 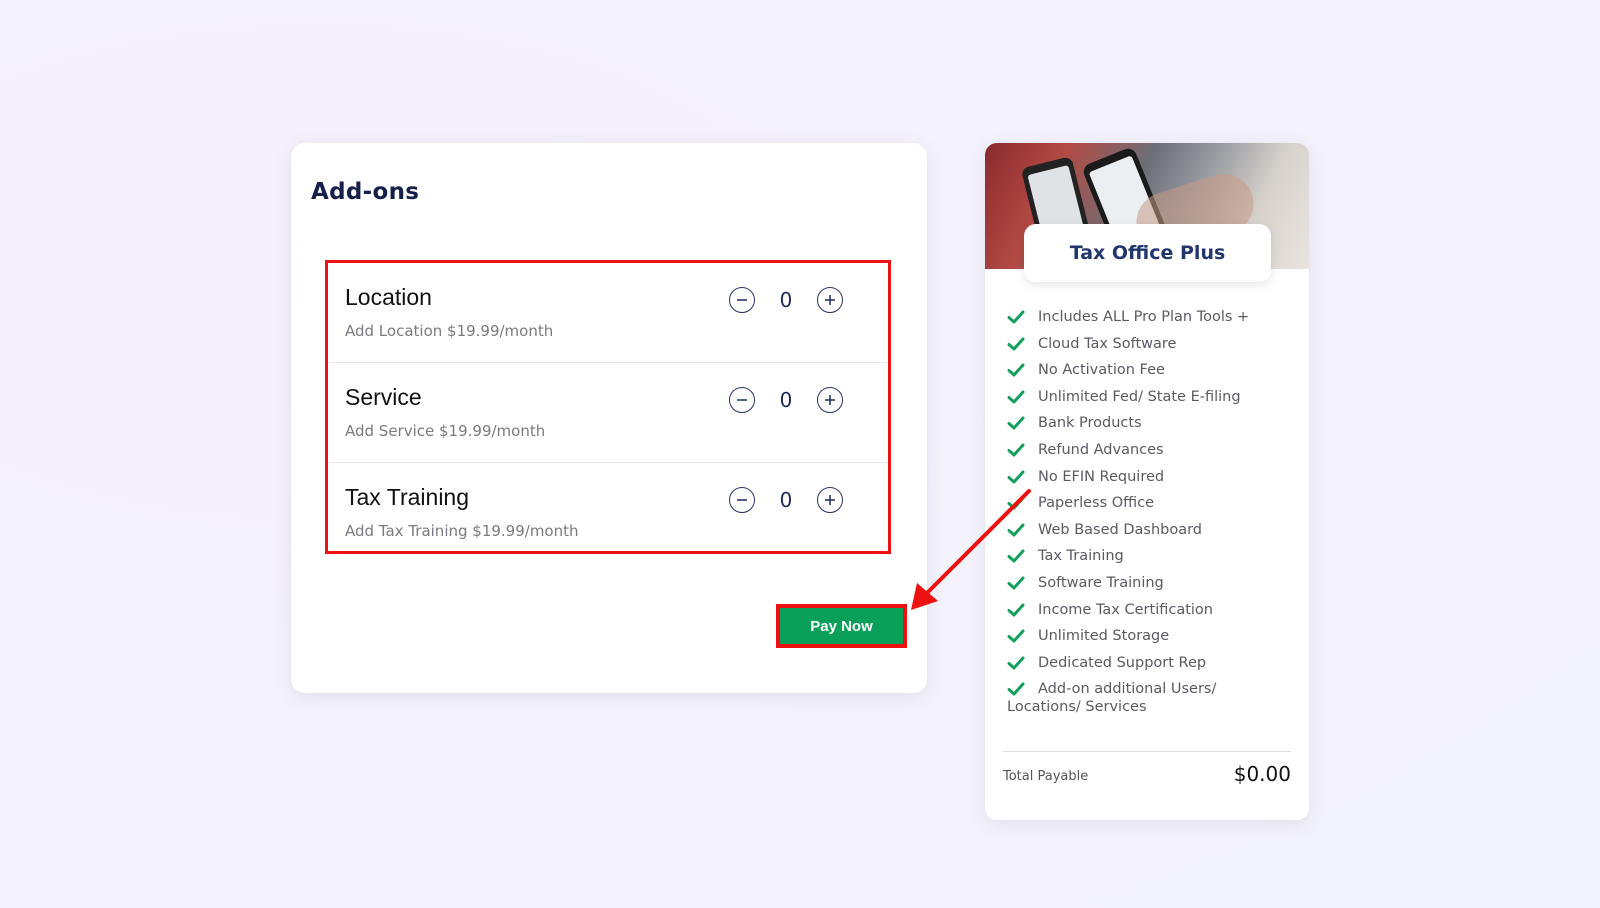 I want to click on feature-text: Dedicated Support Rep, so click(x=1122, y=662).